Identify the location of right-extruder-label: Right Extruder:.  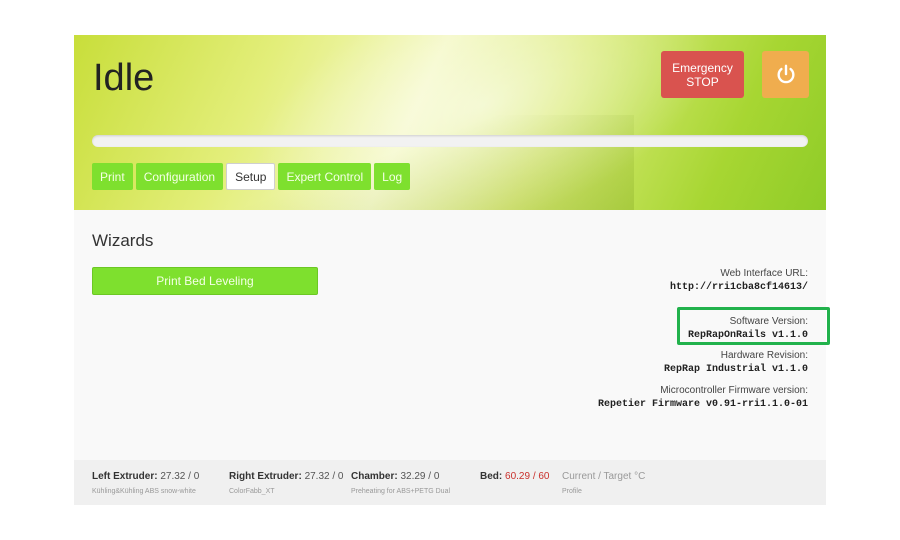
(265, 476).